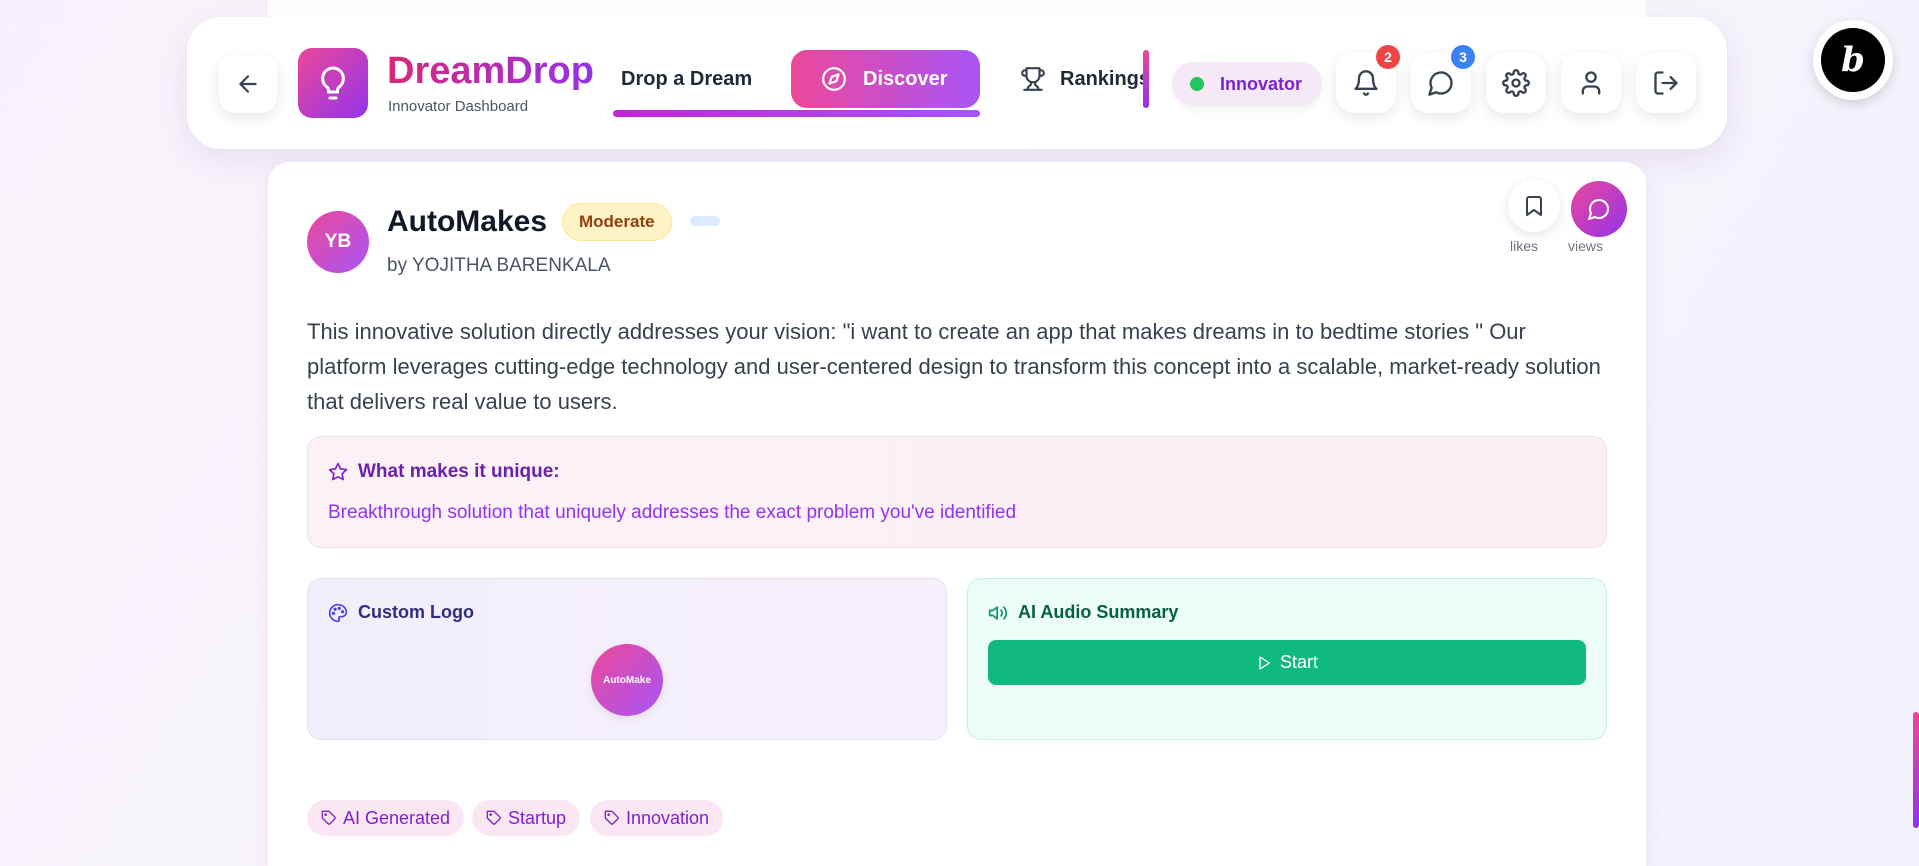 The width and height of the screenshot is (1919, 866). Describe the element at coordinates (338, 472) in the screenshot. I see `star-icon` at that location.